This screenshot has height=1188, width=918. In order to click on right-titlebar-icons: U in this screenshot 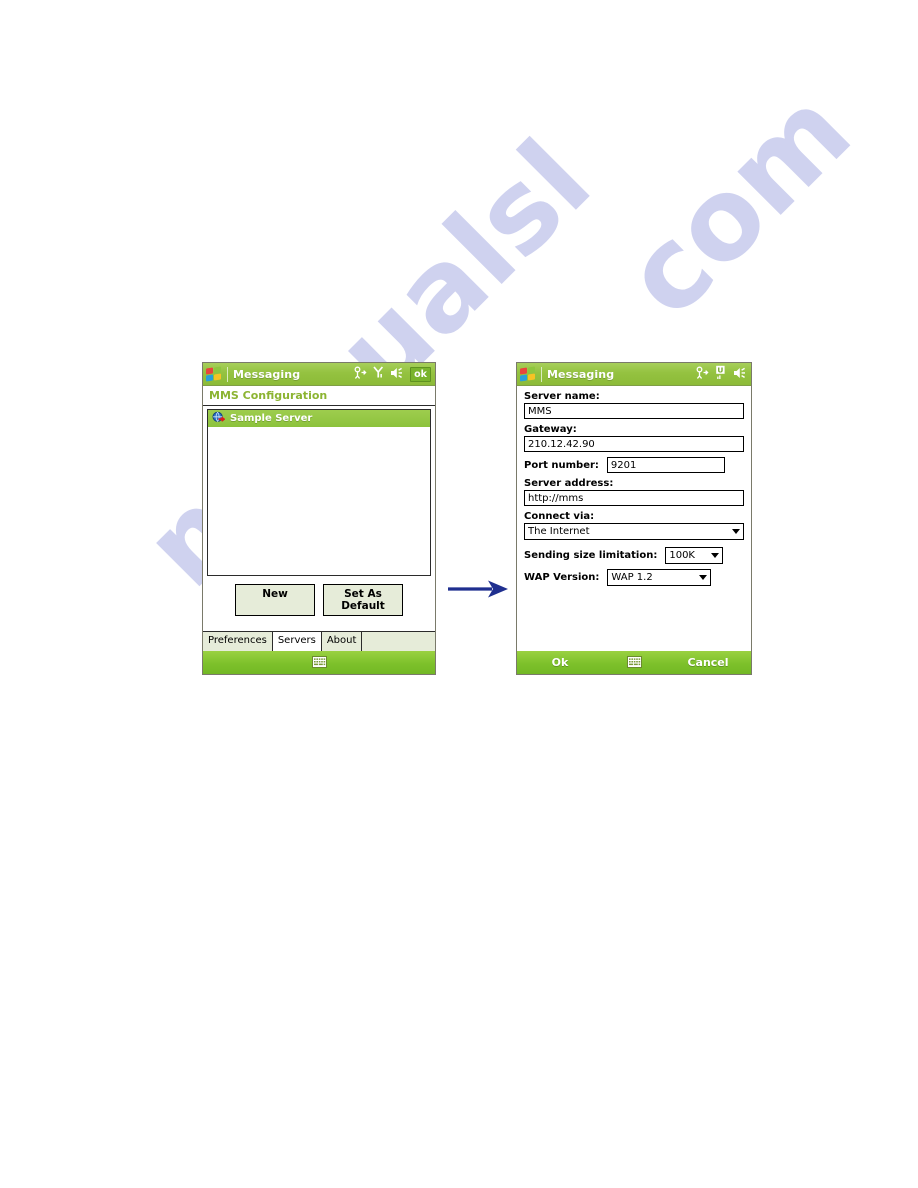, I will do `click(721, 374)`.